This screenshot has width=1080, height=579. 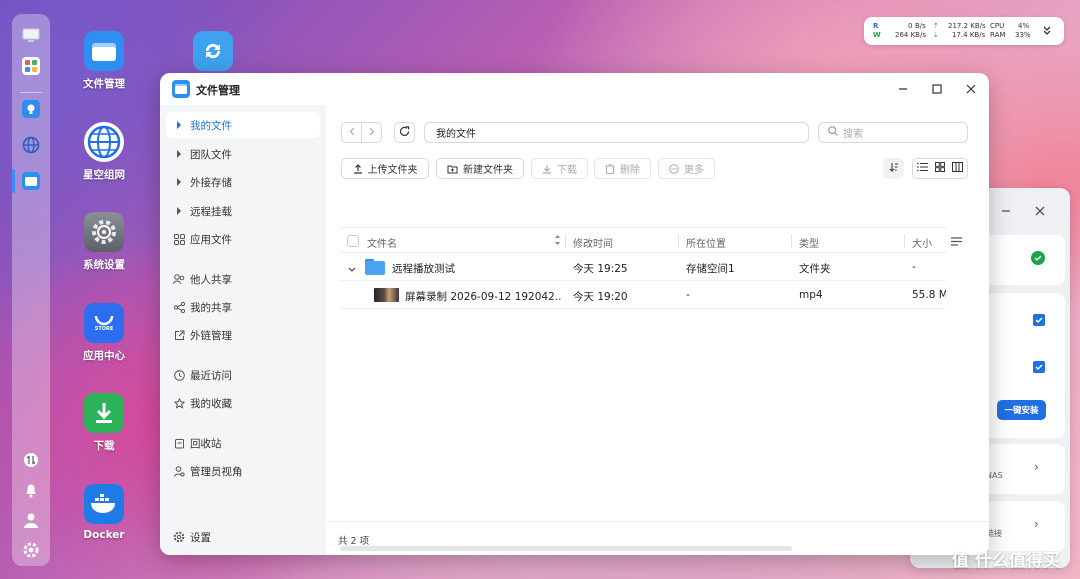 I want to click on desktop-download: 下载, so click(x=104, y=423).